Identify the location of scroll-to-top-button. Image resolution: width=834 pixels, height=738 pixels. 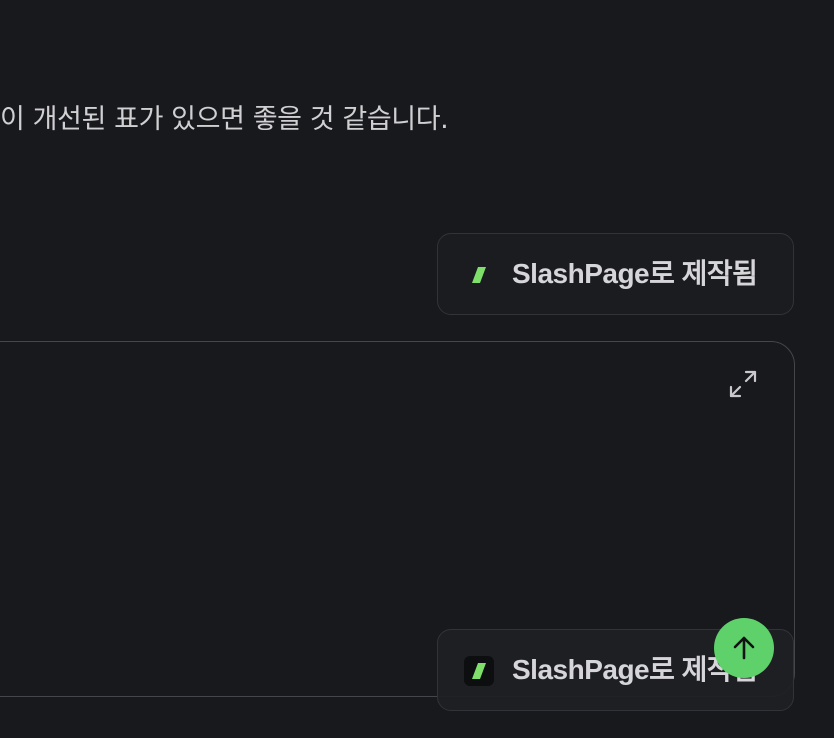
(744, 648).